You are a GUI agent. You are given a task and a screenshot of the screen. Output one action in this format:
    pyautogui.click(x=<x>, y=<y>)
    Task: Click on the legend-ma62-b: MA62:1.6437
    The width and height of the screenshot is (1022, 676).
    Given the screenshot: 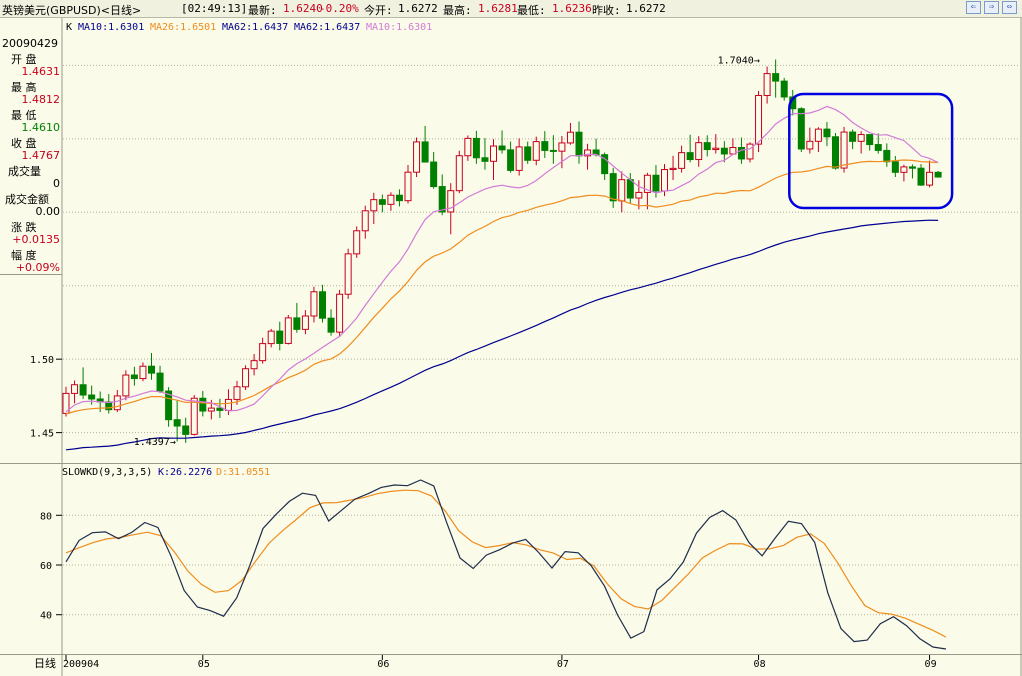 What is the action you would take?
    pyautogui.click(x=327, y=27)
    